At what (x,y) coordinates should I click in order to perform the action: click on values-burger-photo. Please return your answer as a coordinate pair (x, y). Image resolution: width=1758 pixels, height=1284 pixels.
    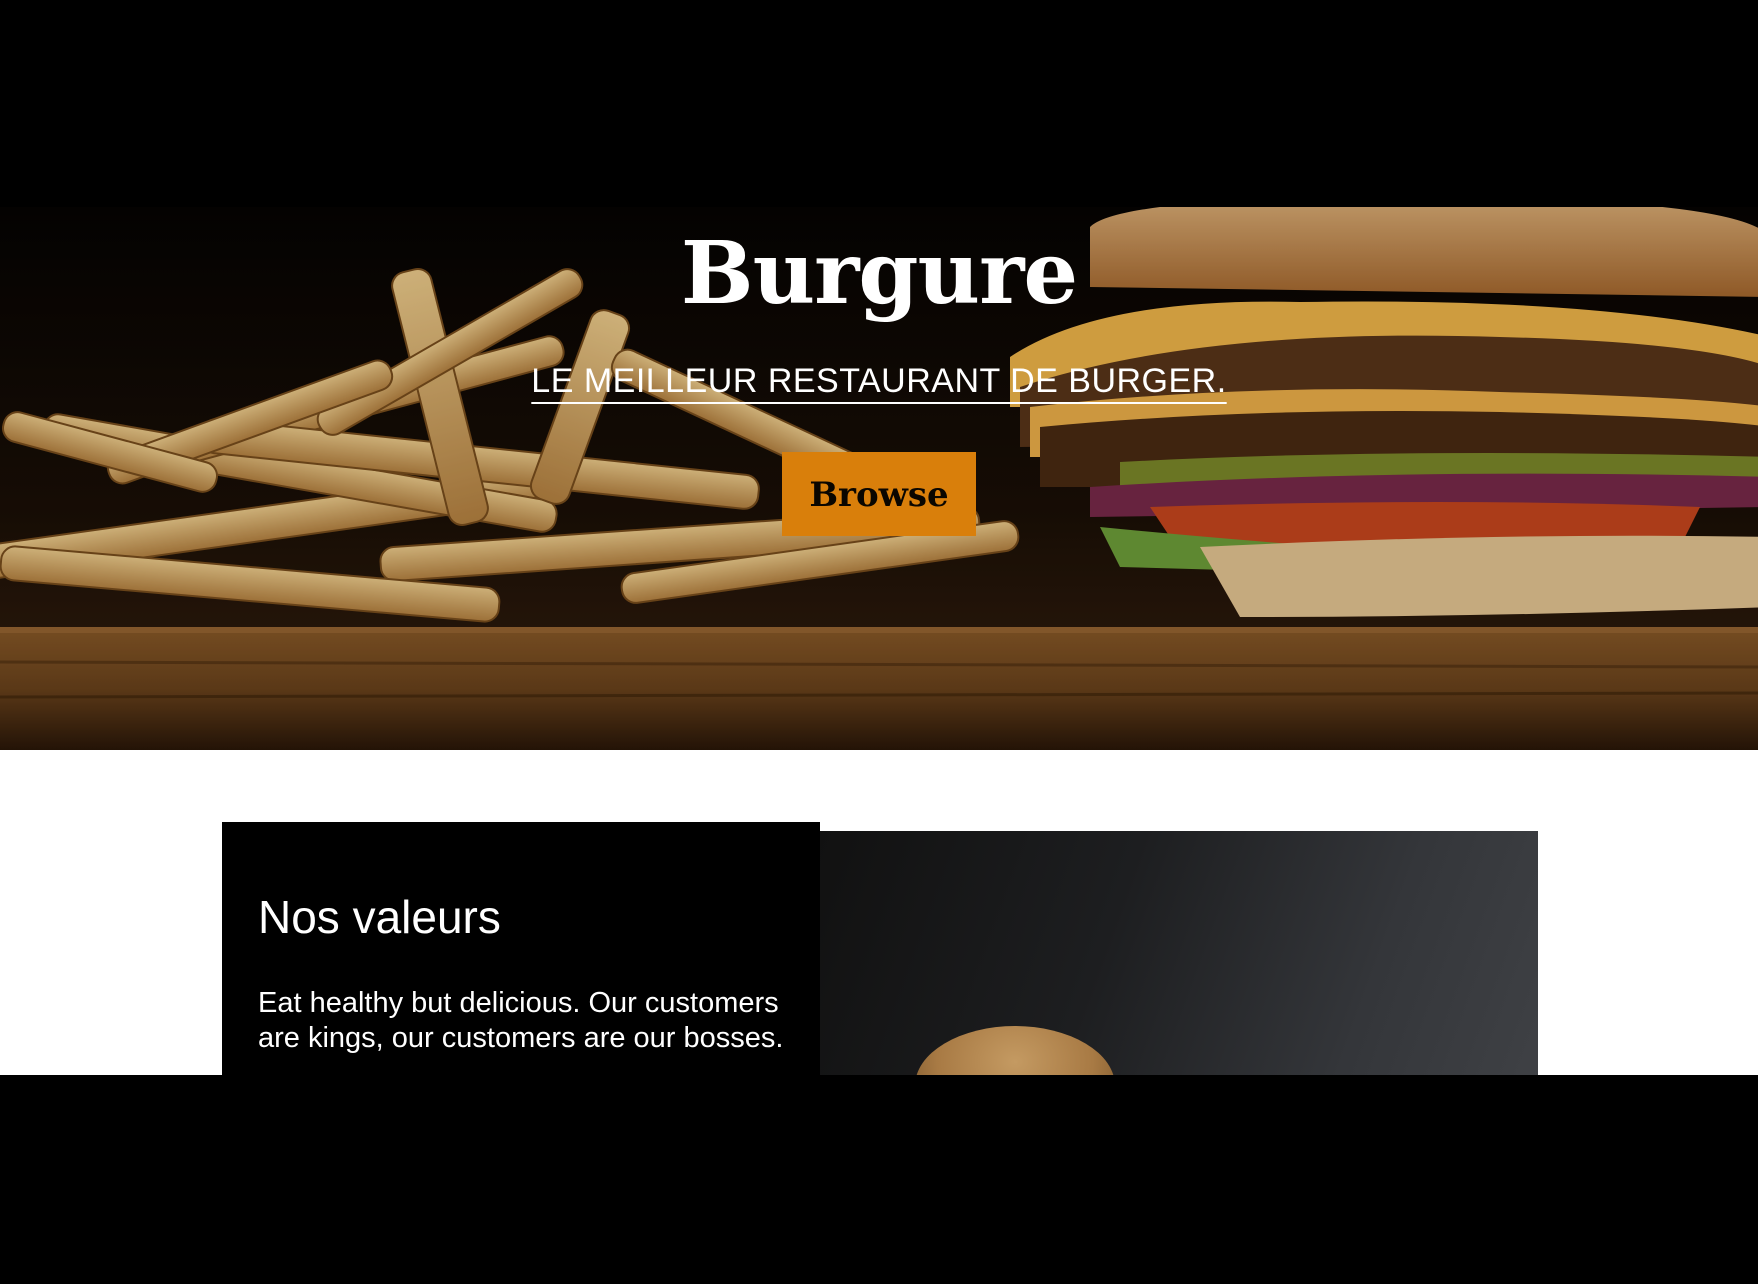
    Looking at the image, I should click on (1179, 953).